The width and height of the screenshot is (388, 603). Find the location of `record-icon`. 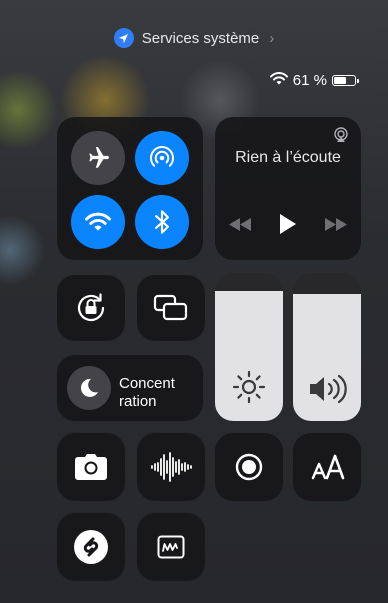

record-icon is located at coordinates (249, 467).